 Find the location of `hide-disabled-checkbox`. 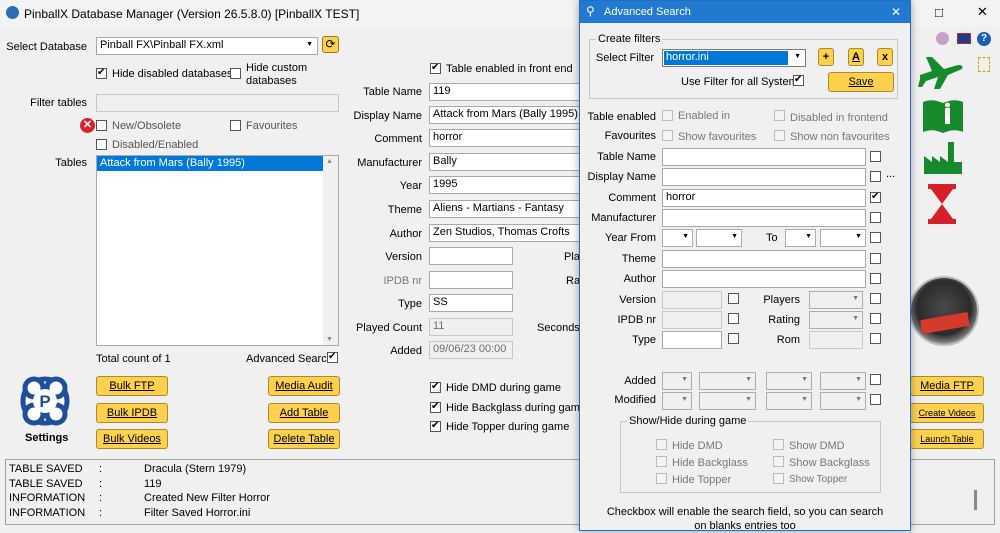

hide-disabled-checkbox is located at coordinates (101, 73).